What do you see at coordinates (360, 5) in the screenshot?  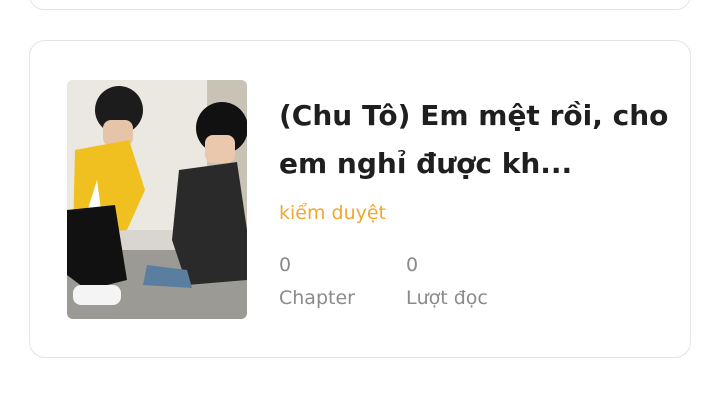 I see `previous-story-card` at bounding box center [360, 5].